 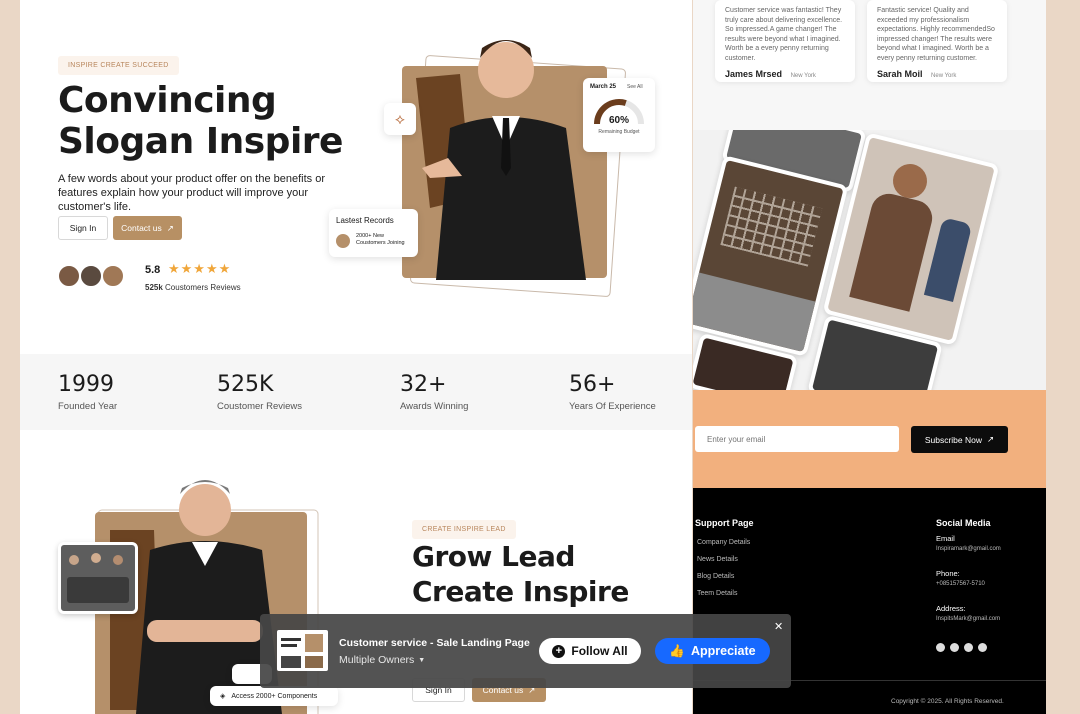 I want to click on hero-signin-button: Sign In, so click(x=83, y=228).